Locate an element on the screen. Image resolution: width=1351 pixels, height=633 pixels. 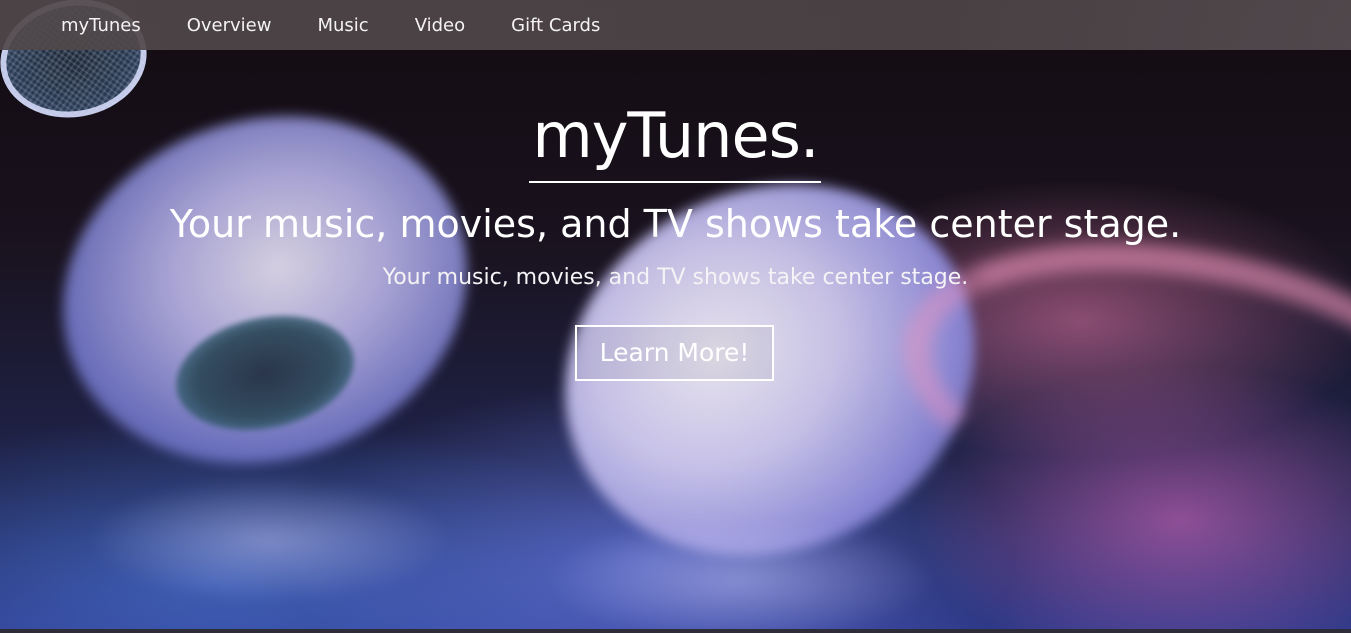
nav-link-mytunes: myTunes is located at coordinates (101, 25).